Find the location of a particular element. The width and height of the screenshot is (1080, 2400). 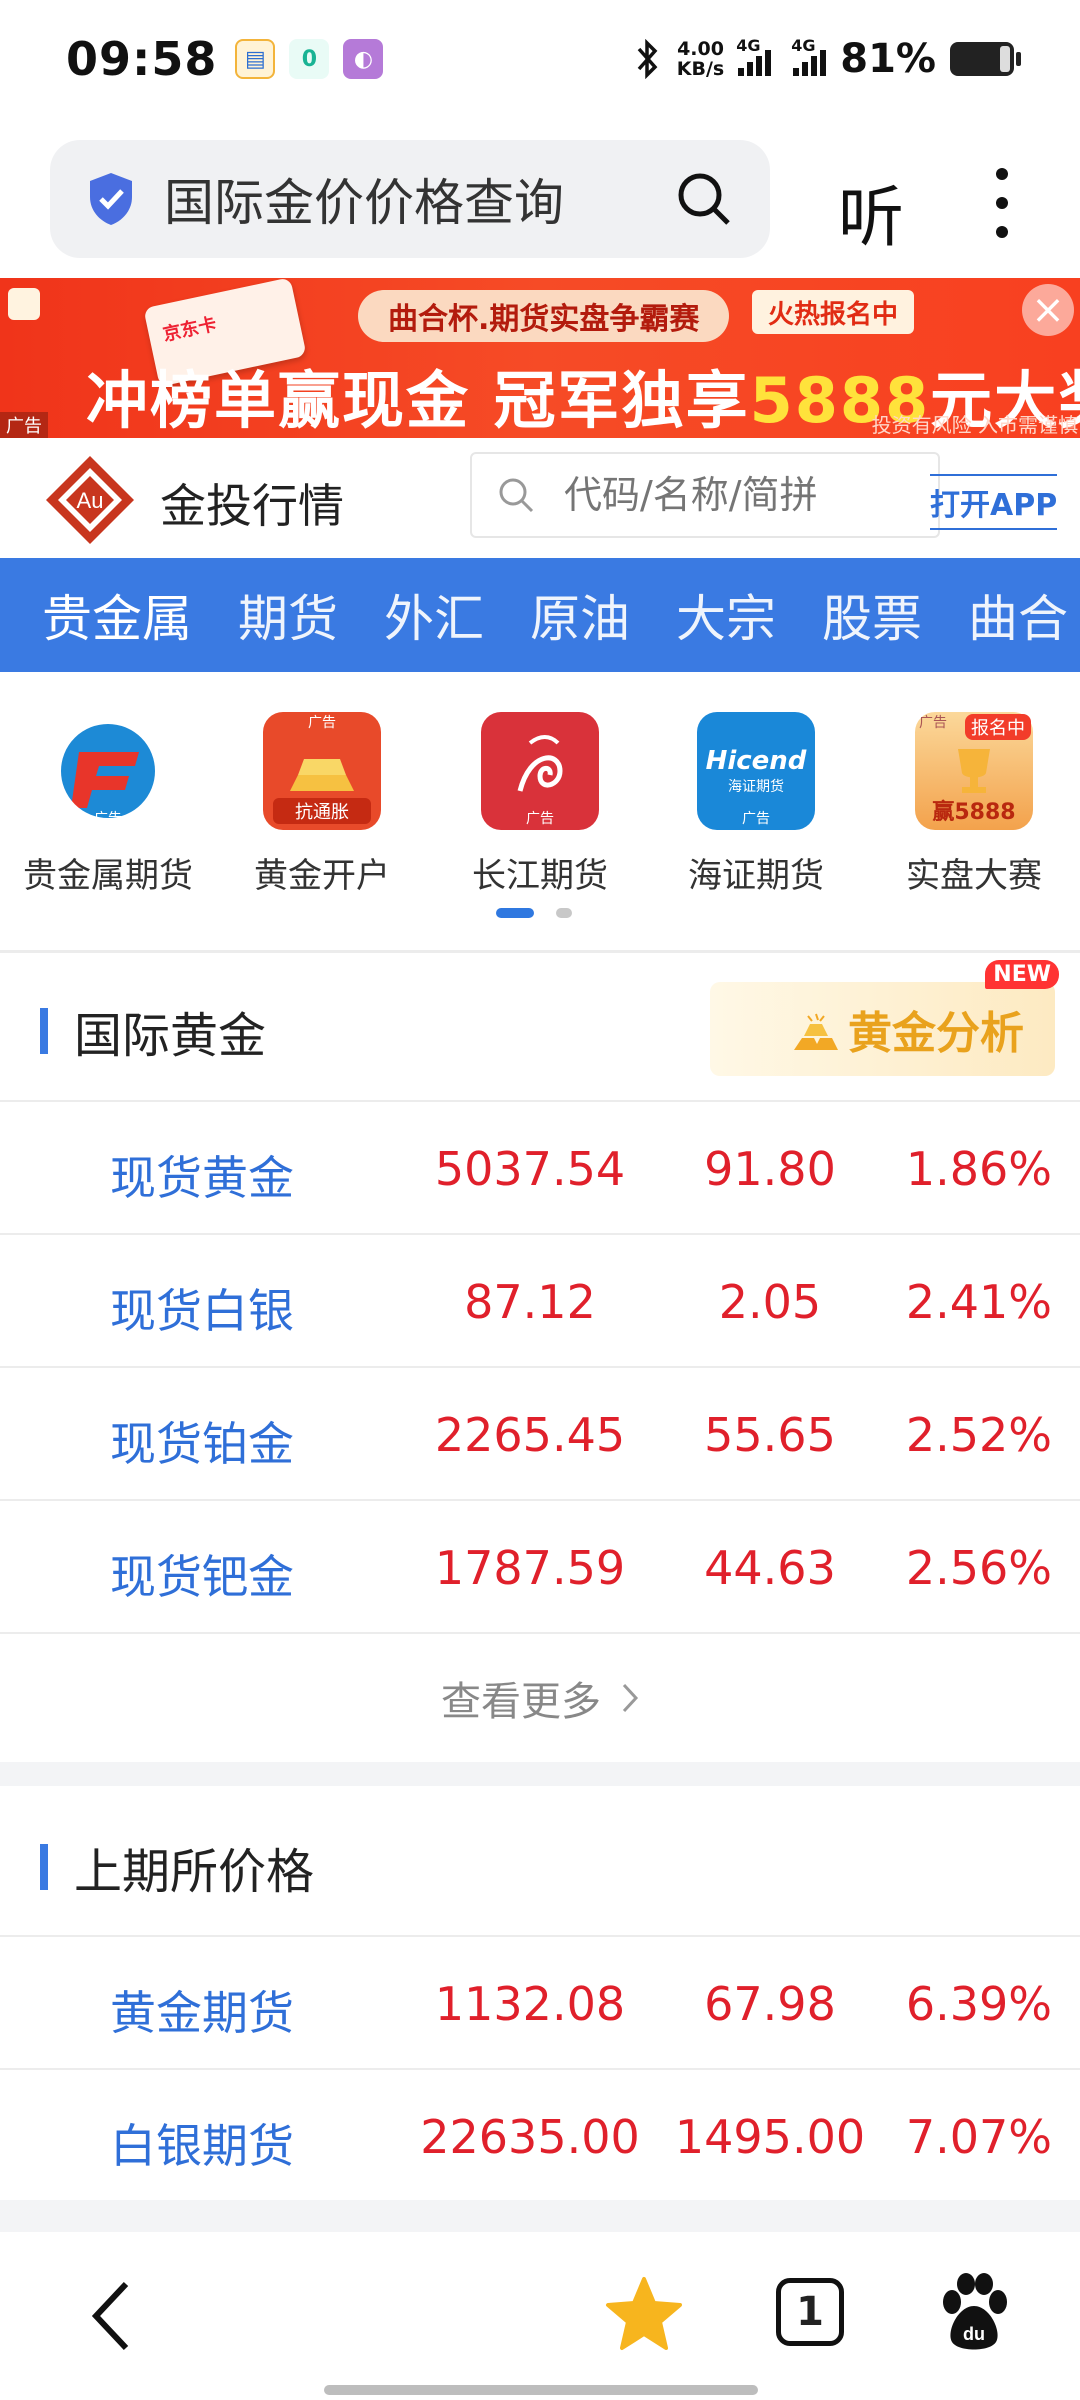

chevron-right-icon is located at coordinates (630, 1698).